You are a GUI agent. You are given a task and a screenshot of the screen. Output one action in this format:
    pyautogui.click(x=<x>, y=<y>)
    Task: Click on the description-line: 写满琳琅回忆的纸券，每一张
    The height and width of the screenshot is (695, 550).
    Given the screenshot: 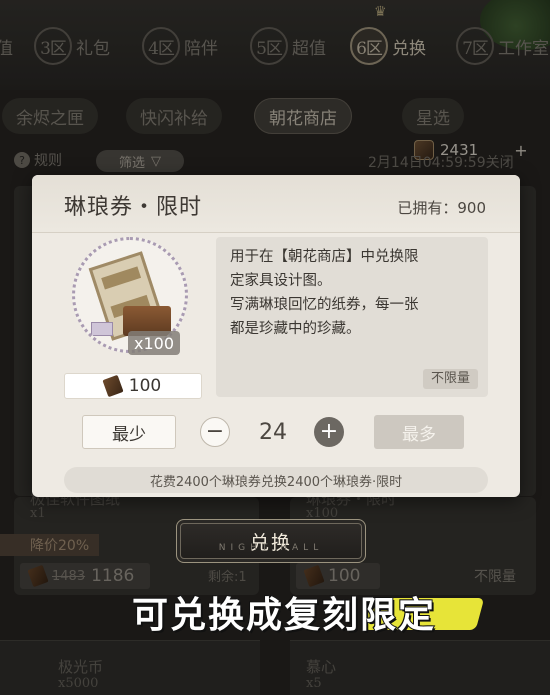 What is the action you would take?
    pyautogui.click(x=324, y=305)
    